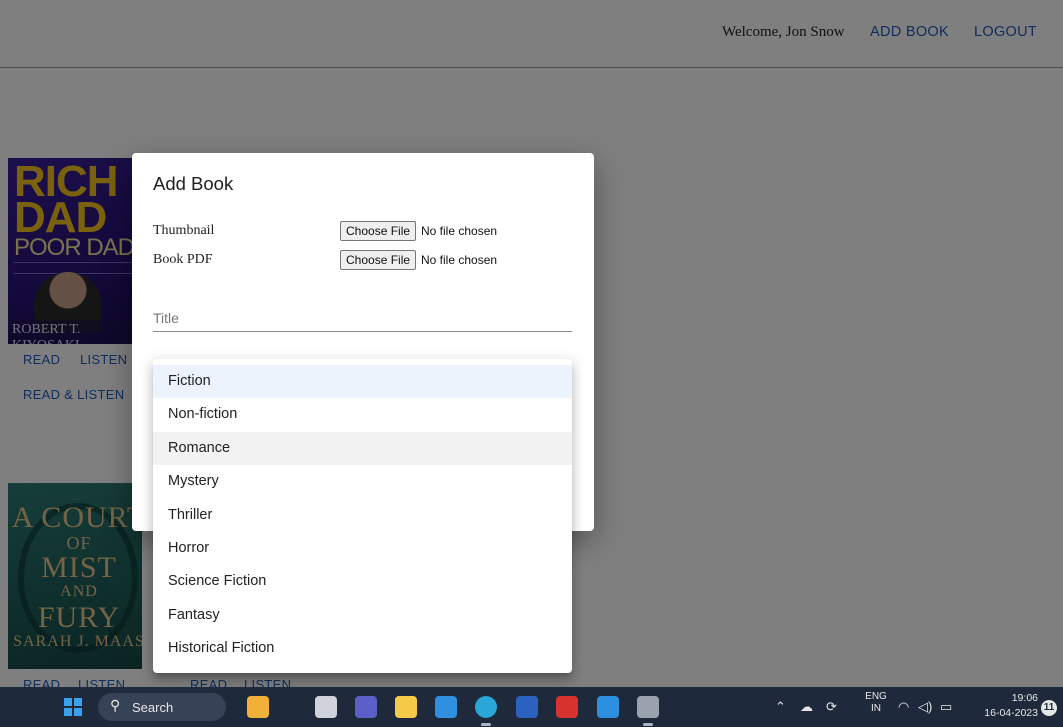 Image resolution: width=1063 pixels, height=727 pixels. Describe the element at coordinates (406, 707) in the screenshot. I see `file-explorer-icon` at that location.